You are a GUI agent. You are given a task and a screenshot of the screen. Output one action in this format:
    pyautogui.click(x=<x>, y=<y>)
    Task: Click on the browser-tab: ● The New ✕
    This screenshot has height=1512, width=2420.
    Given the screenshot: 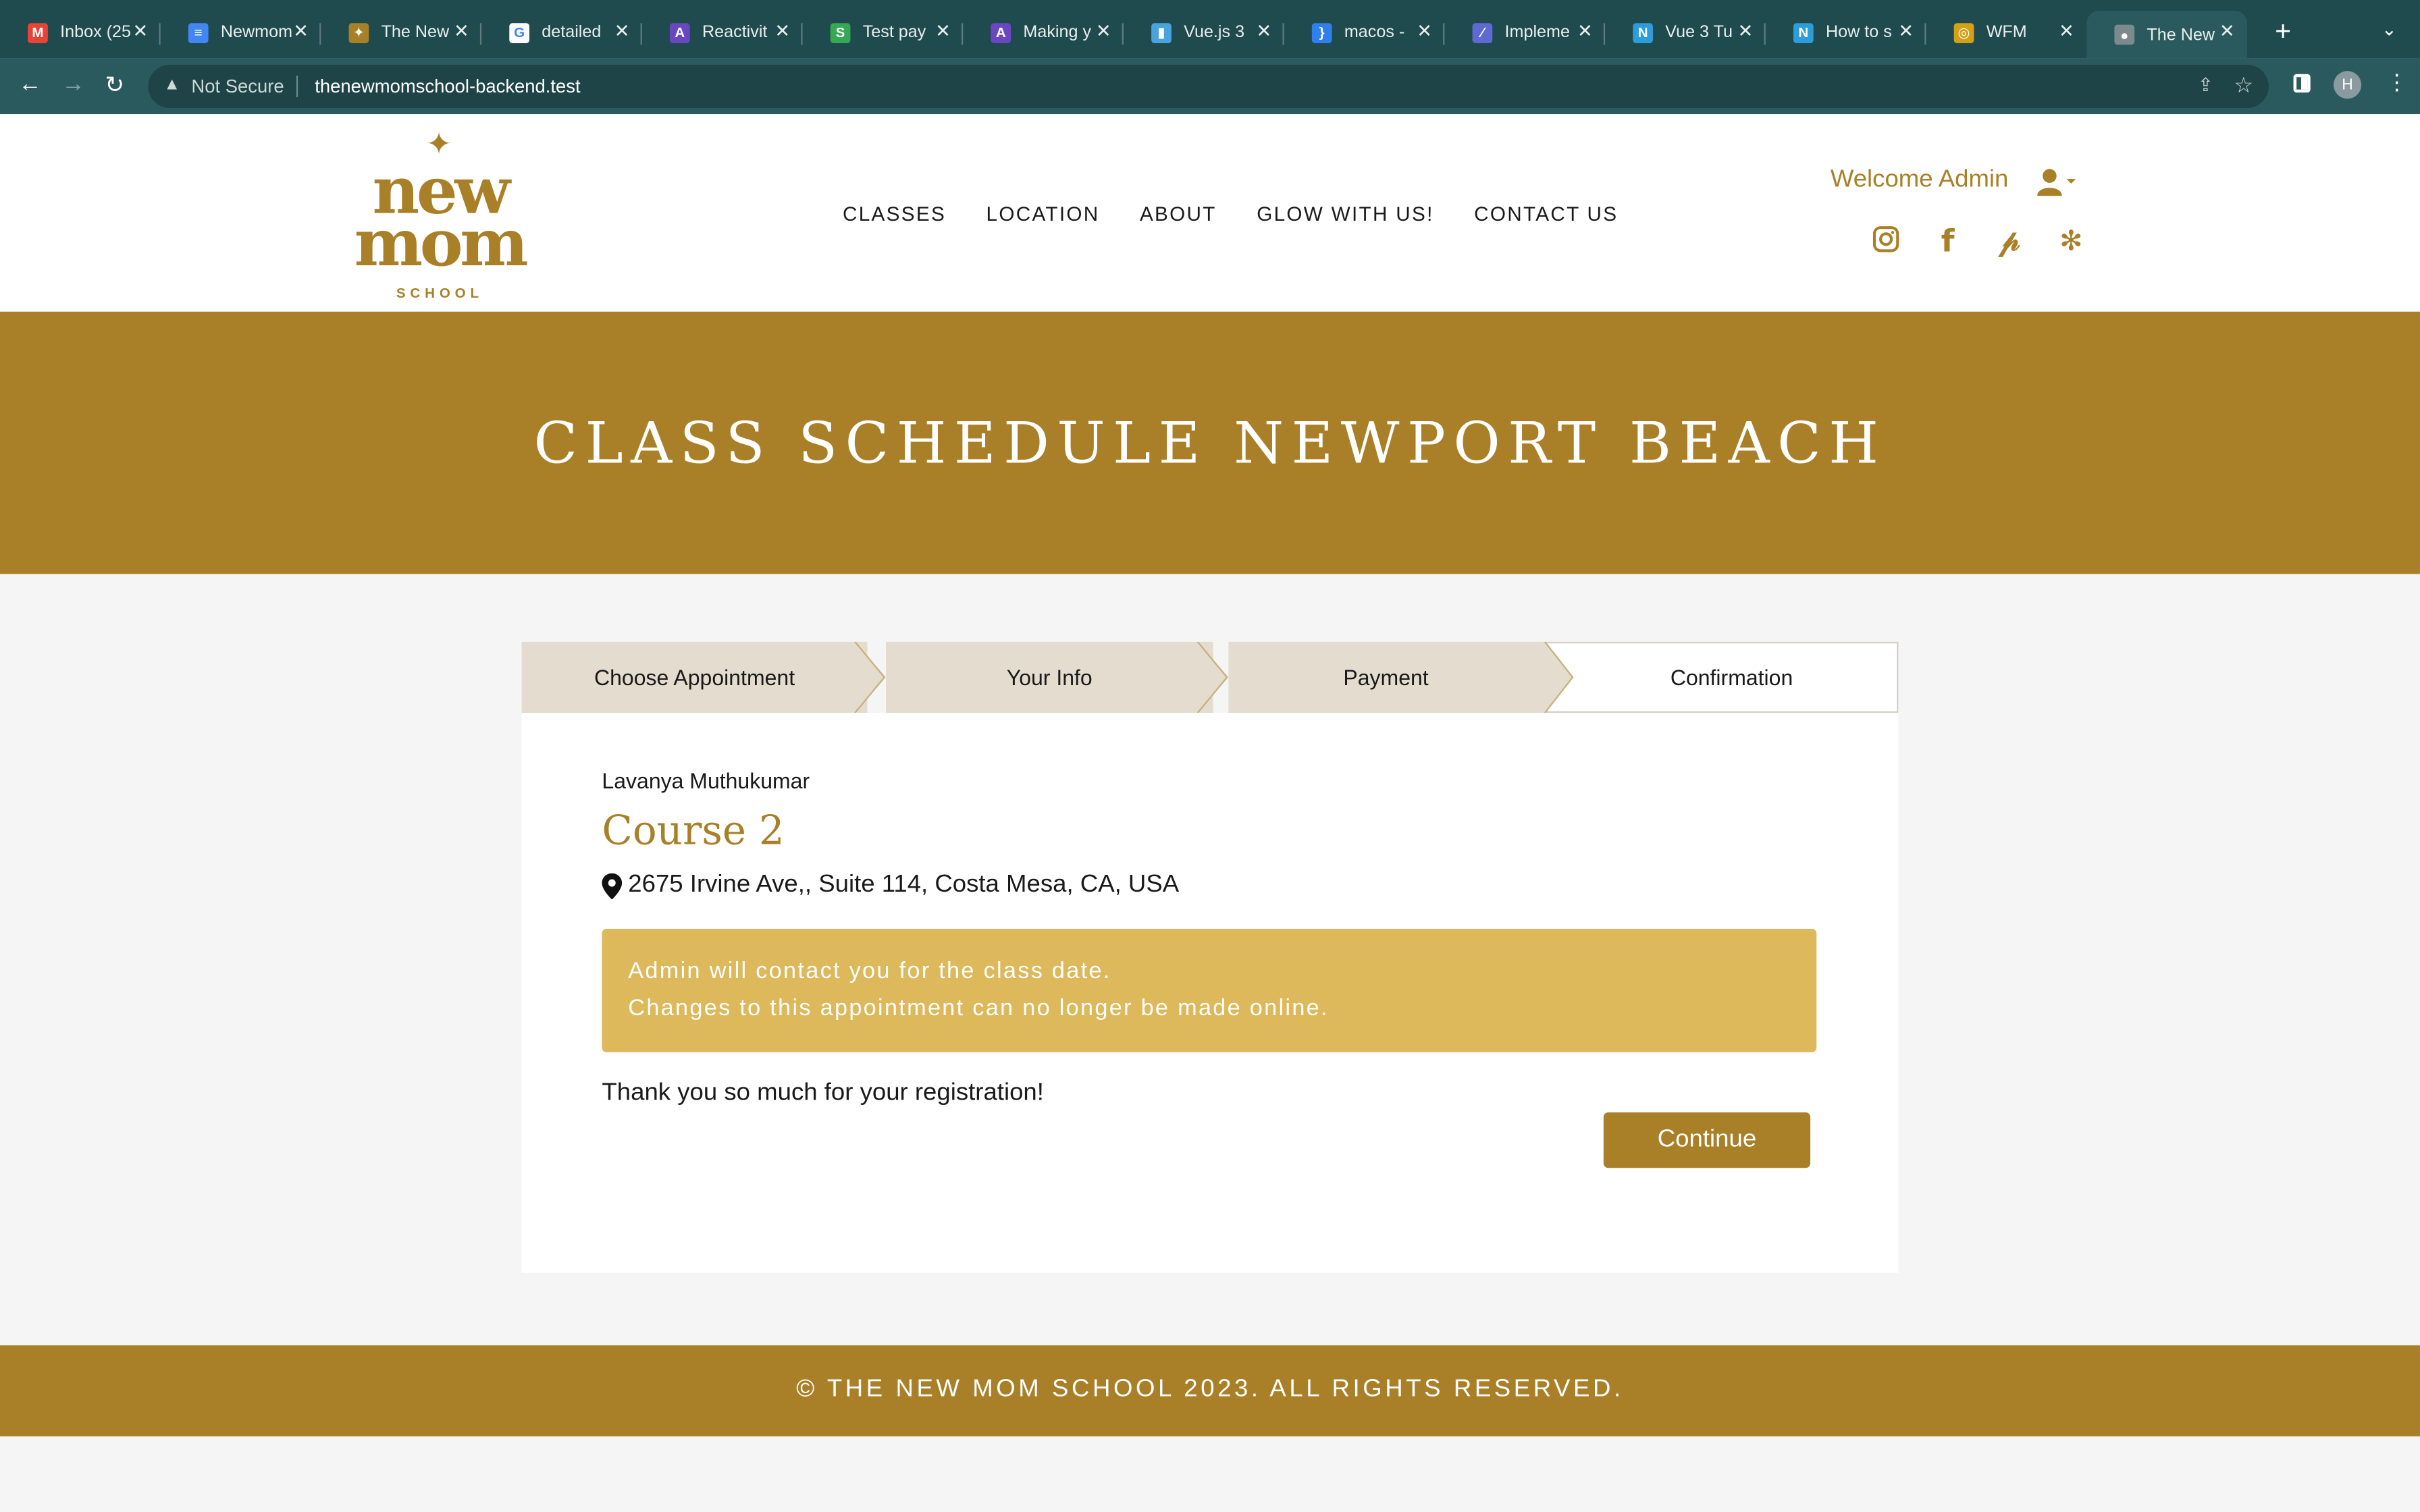 What is the action you would take?
    pyautogui.click(x=2166, y=34)
    